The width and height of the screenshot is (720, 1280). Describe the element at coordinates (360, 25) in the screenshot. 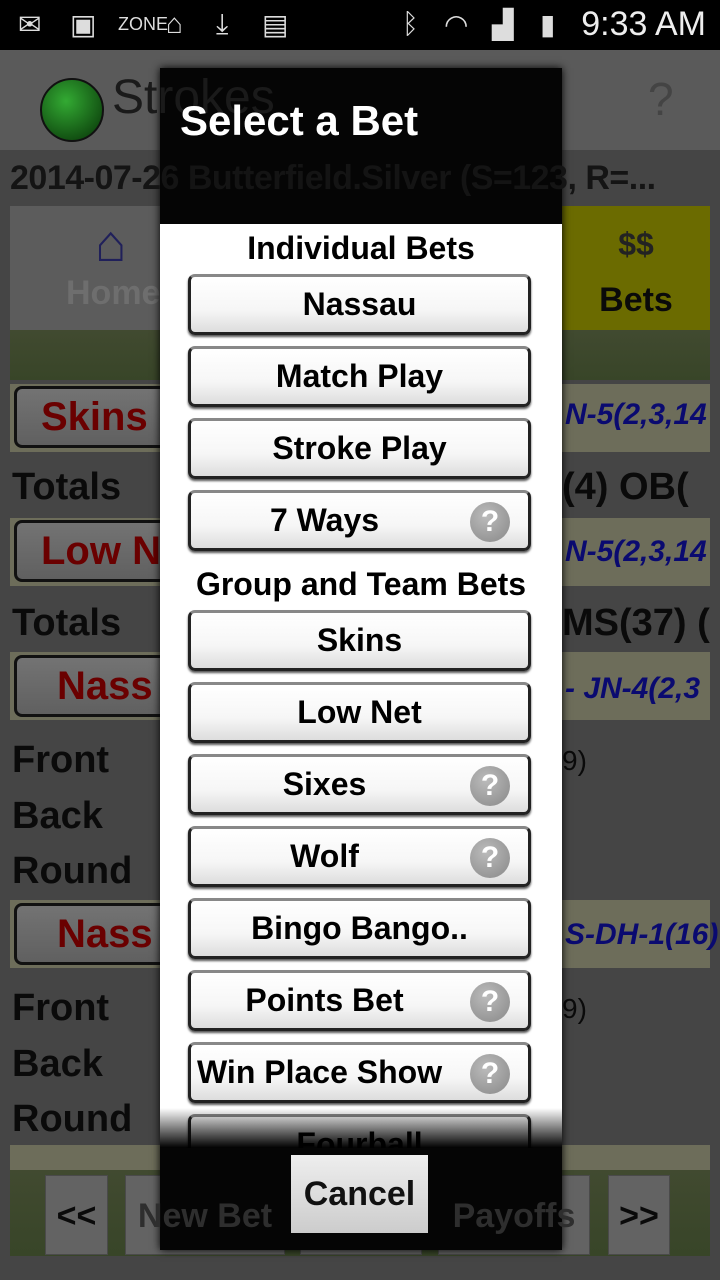

I see `status-bar: ✉ ▣ ZONE ⌂ ⤓ ▤ ᛒ ◠ ▟ ▮ 9:33 AM` at that location.